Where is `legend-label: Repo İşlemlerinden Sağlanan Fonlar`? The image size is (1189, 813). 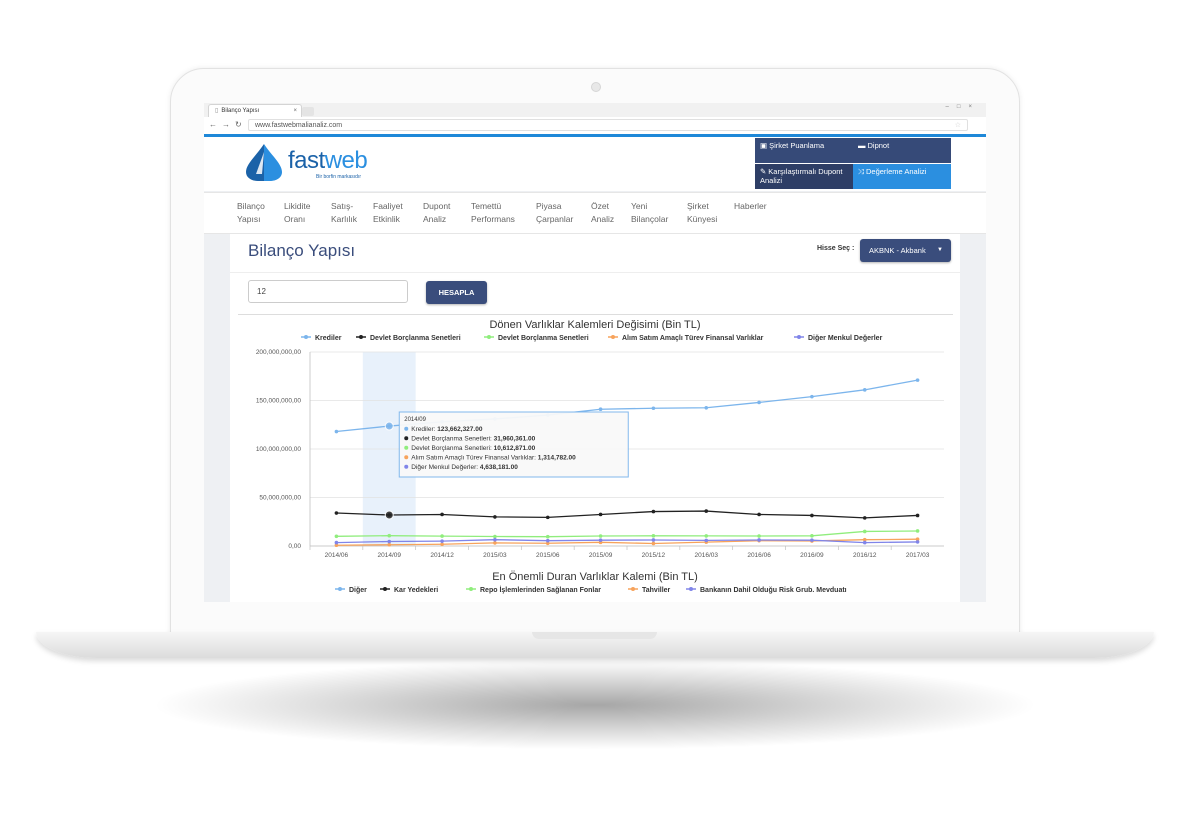 legend-label: Repo İşlemlerinden Sağlanan Fonlar is located at coordinates (540, 590).